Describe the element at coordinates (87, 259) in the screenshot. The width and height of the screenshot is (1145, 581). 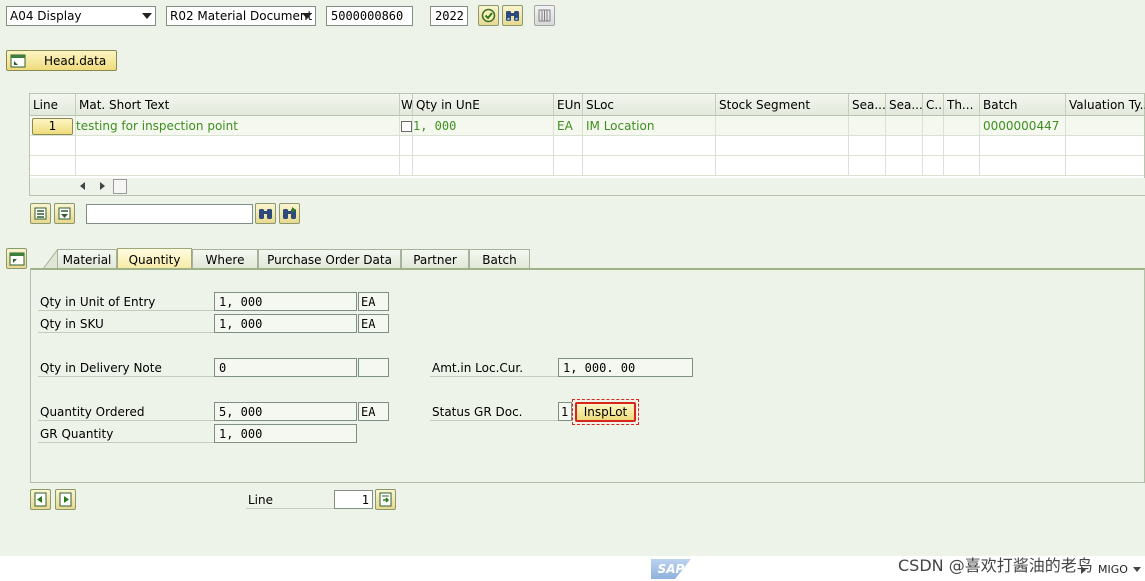
I see `tab-material: Material` at that location.